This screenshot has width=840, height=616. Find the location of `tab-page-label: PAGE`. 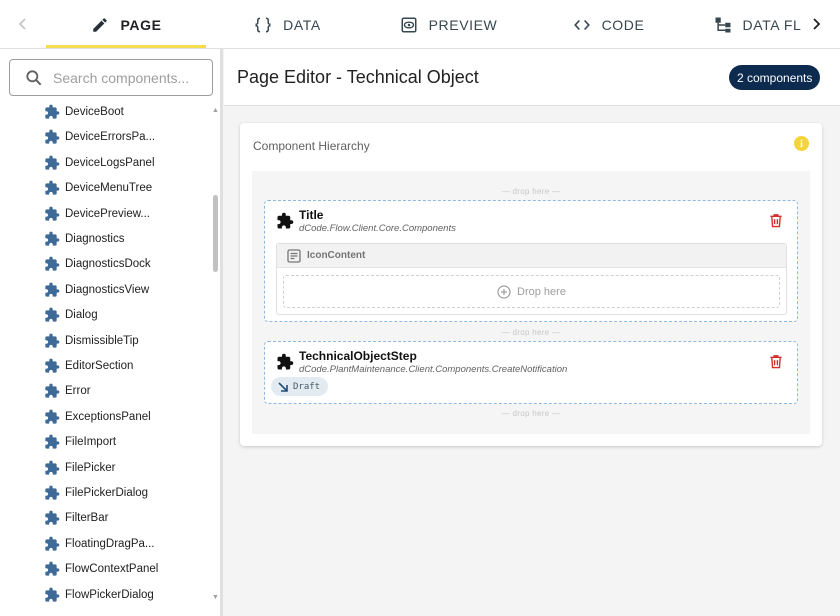

tab-page-label: PAGE is located at coordinates (141, 24).